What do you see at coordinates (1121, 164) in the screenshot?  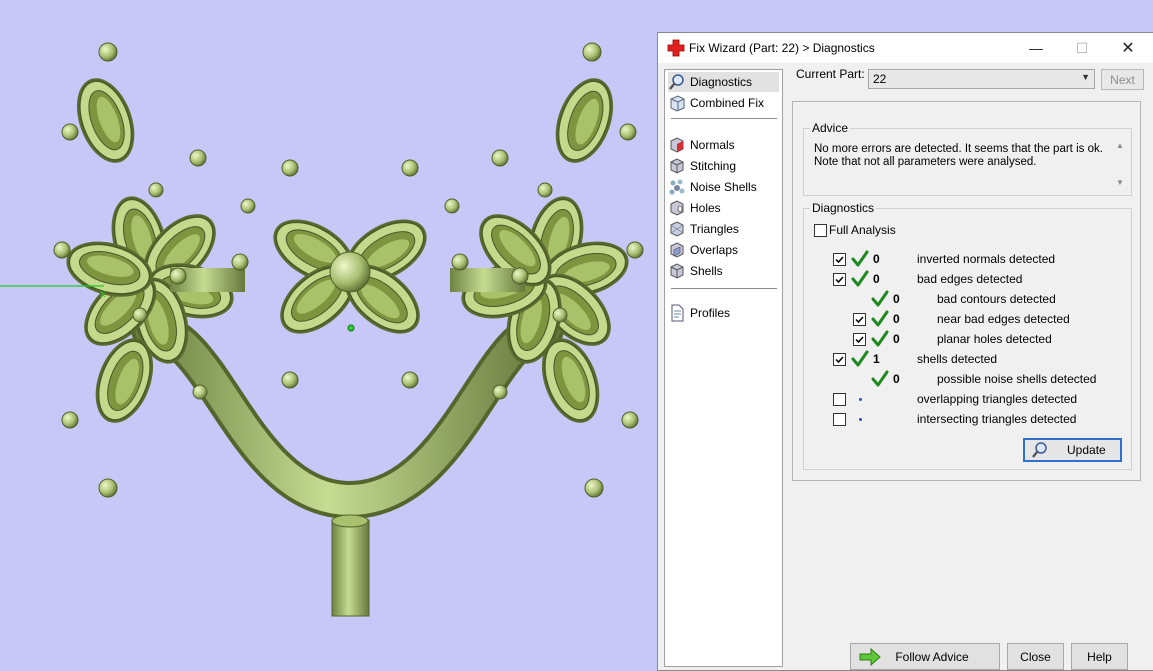 I see `advice-scrollbar: ▲ ▼` at bounding box center [1121, 164].